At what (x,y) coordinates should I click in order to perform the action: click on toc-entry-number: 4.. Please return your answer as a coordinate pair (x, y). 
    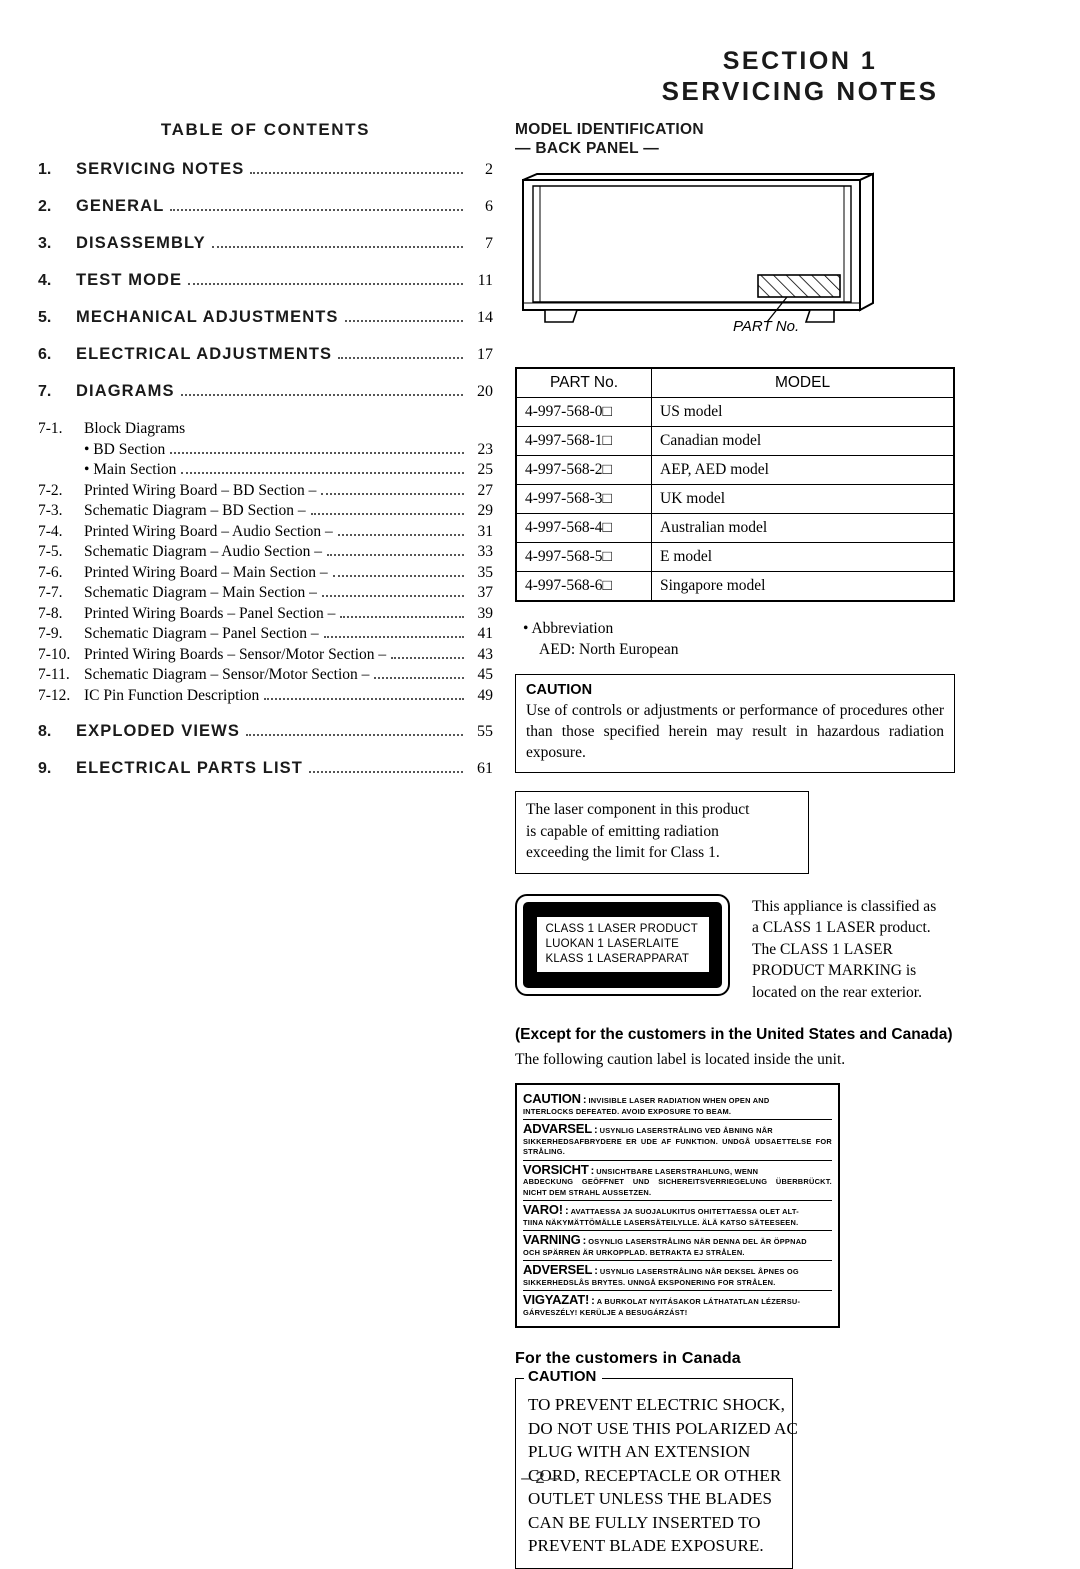
    Looking at the image, I should click on (45, 280).